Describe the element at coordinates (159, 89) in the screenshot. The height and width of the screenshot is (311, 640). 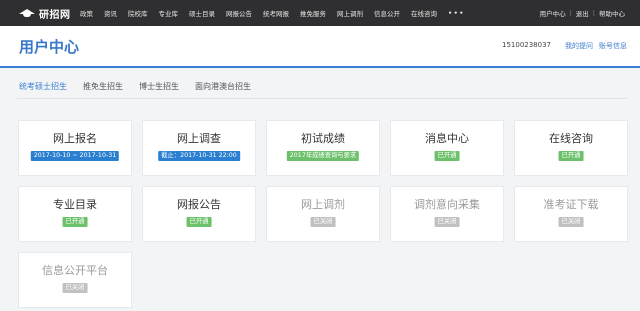
I see `tab-doctoral: 博士生招生` at that location.